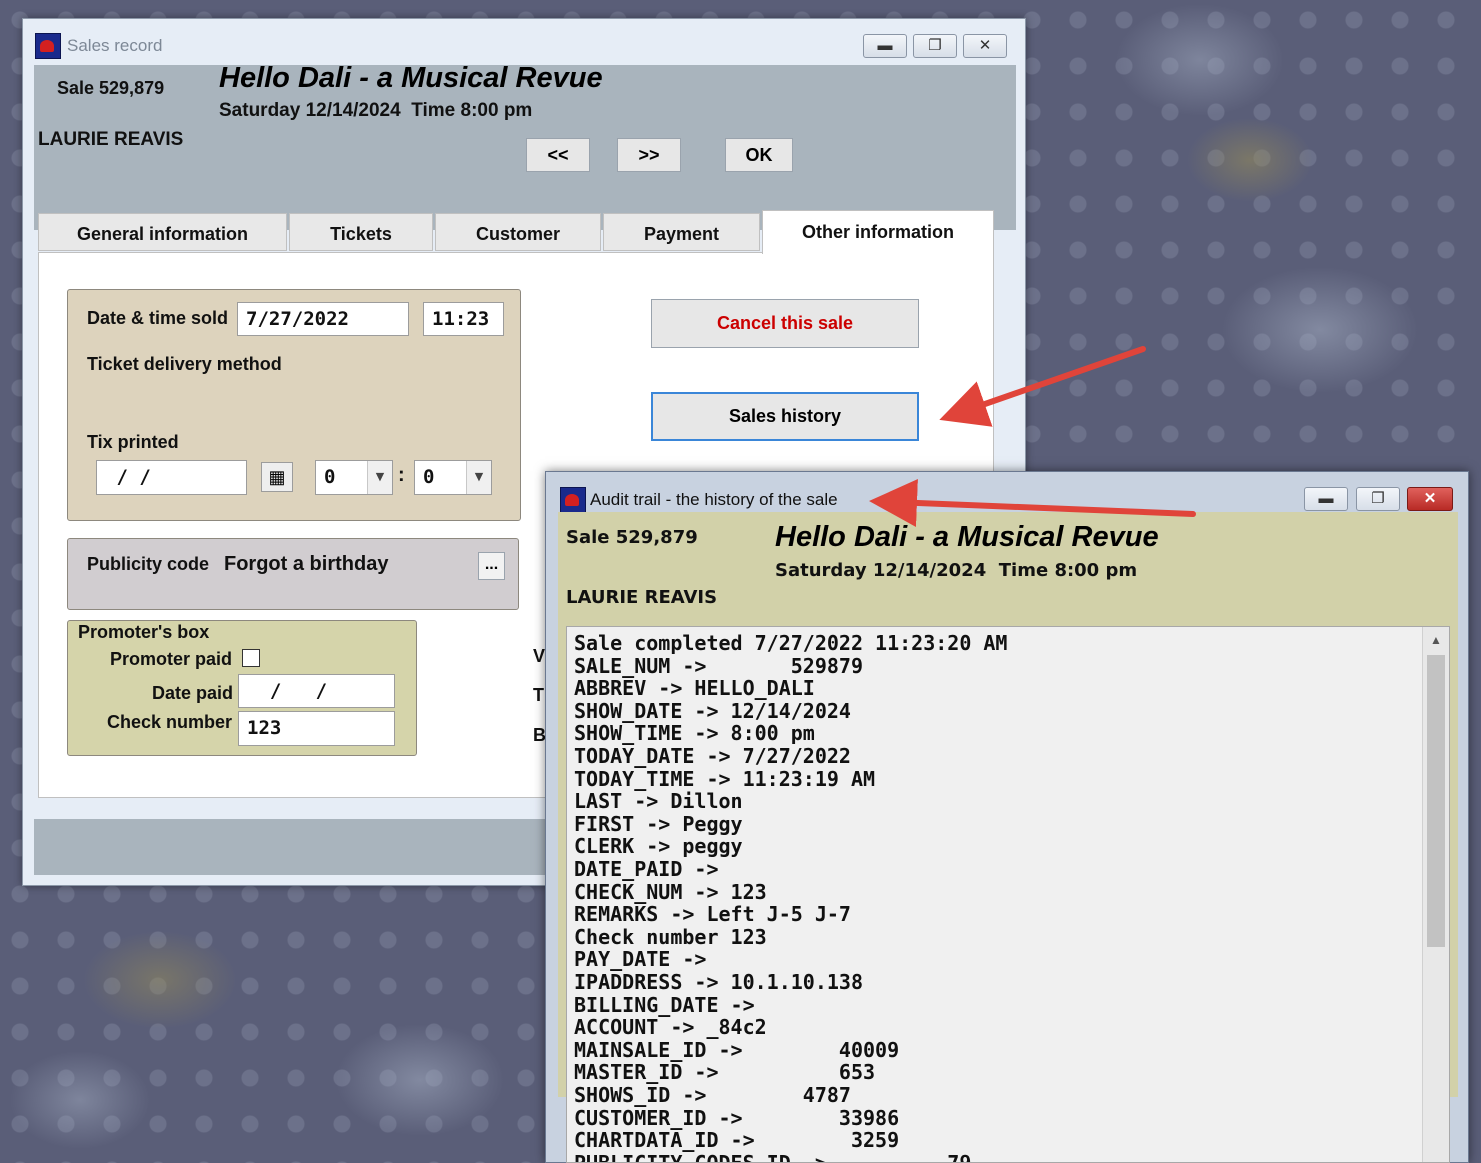  I want to click on audit-log-line: BILLING_DATE ->, so click(664, 1004).